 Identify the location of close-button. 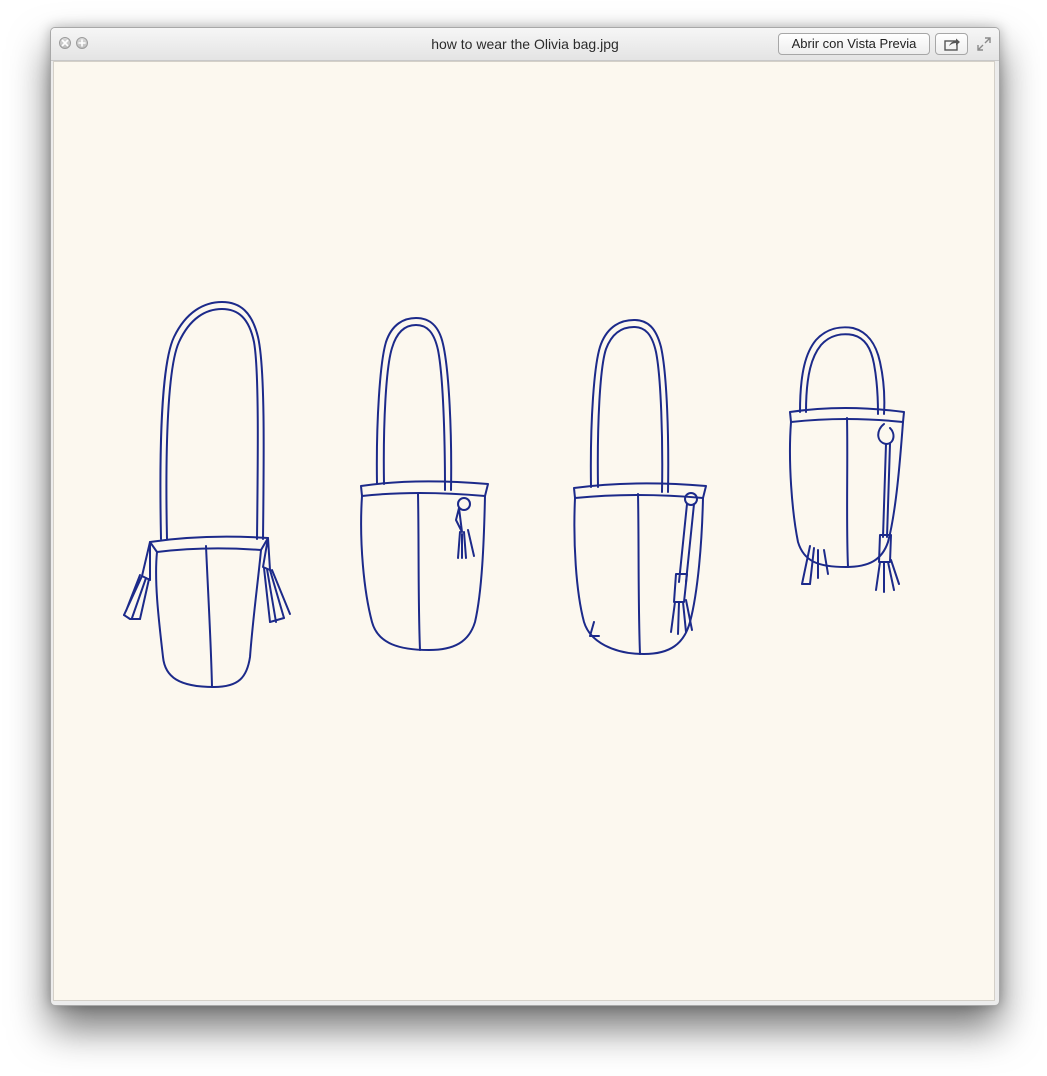
(65, 43).